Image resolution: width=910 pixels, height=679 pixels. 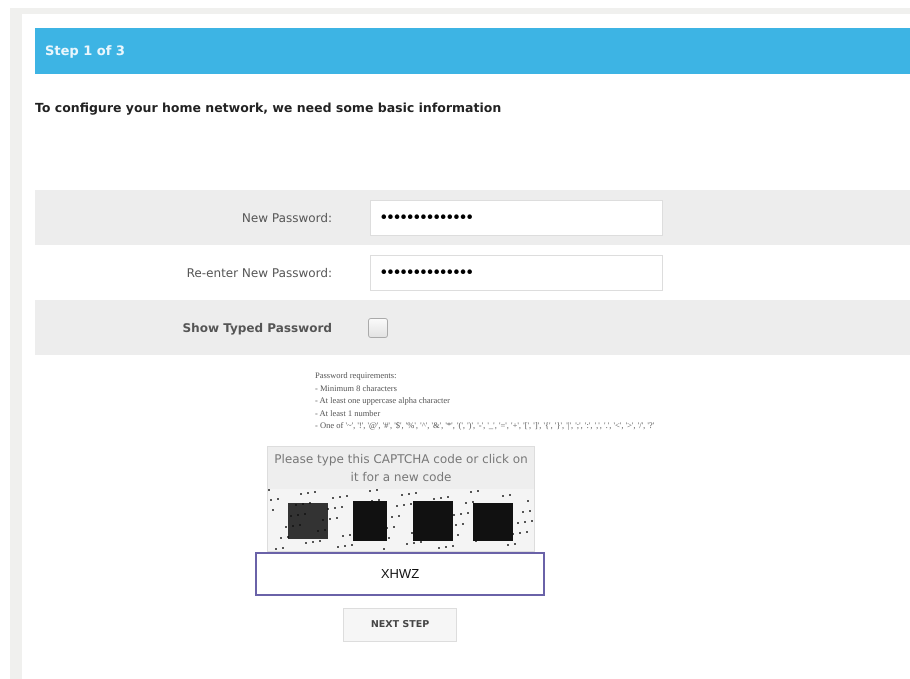 I want to click on field-label: New Password:, so click(x=286, y=217).